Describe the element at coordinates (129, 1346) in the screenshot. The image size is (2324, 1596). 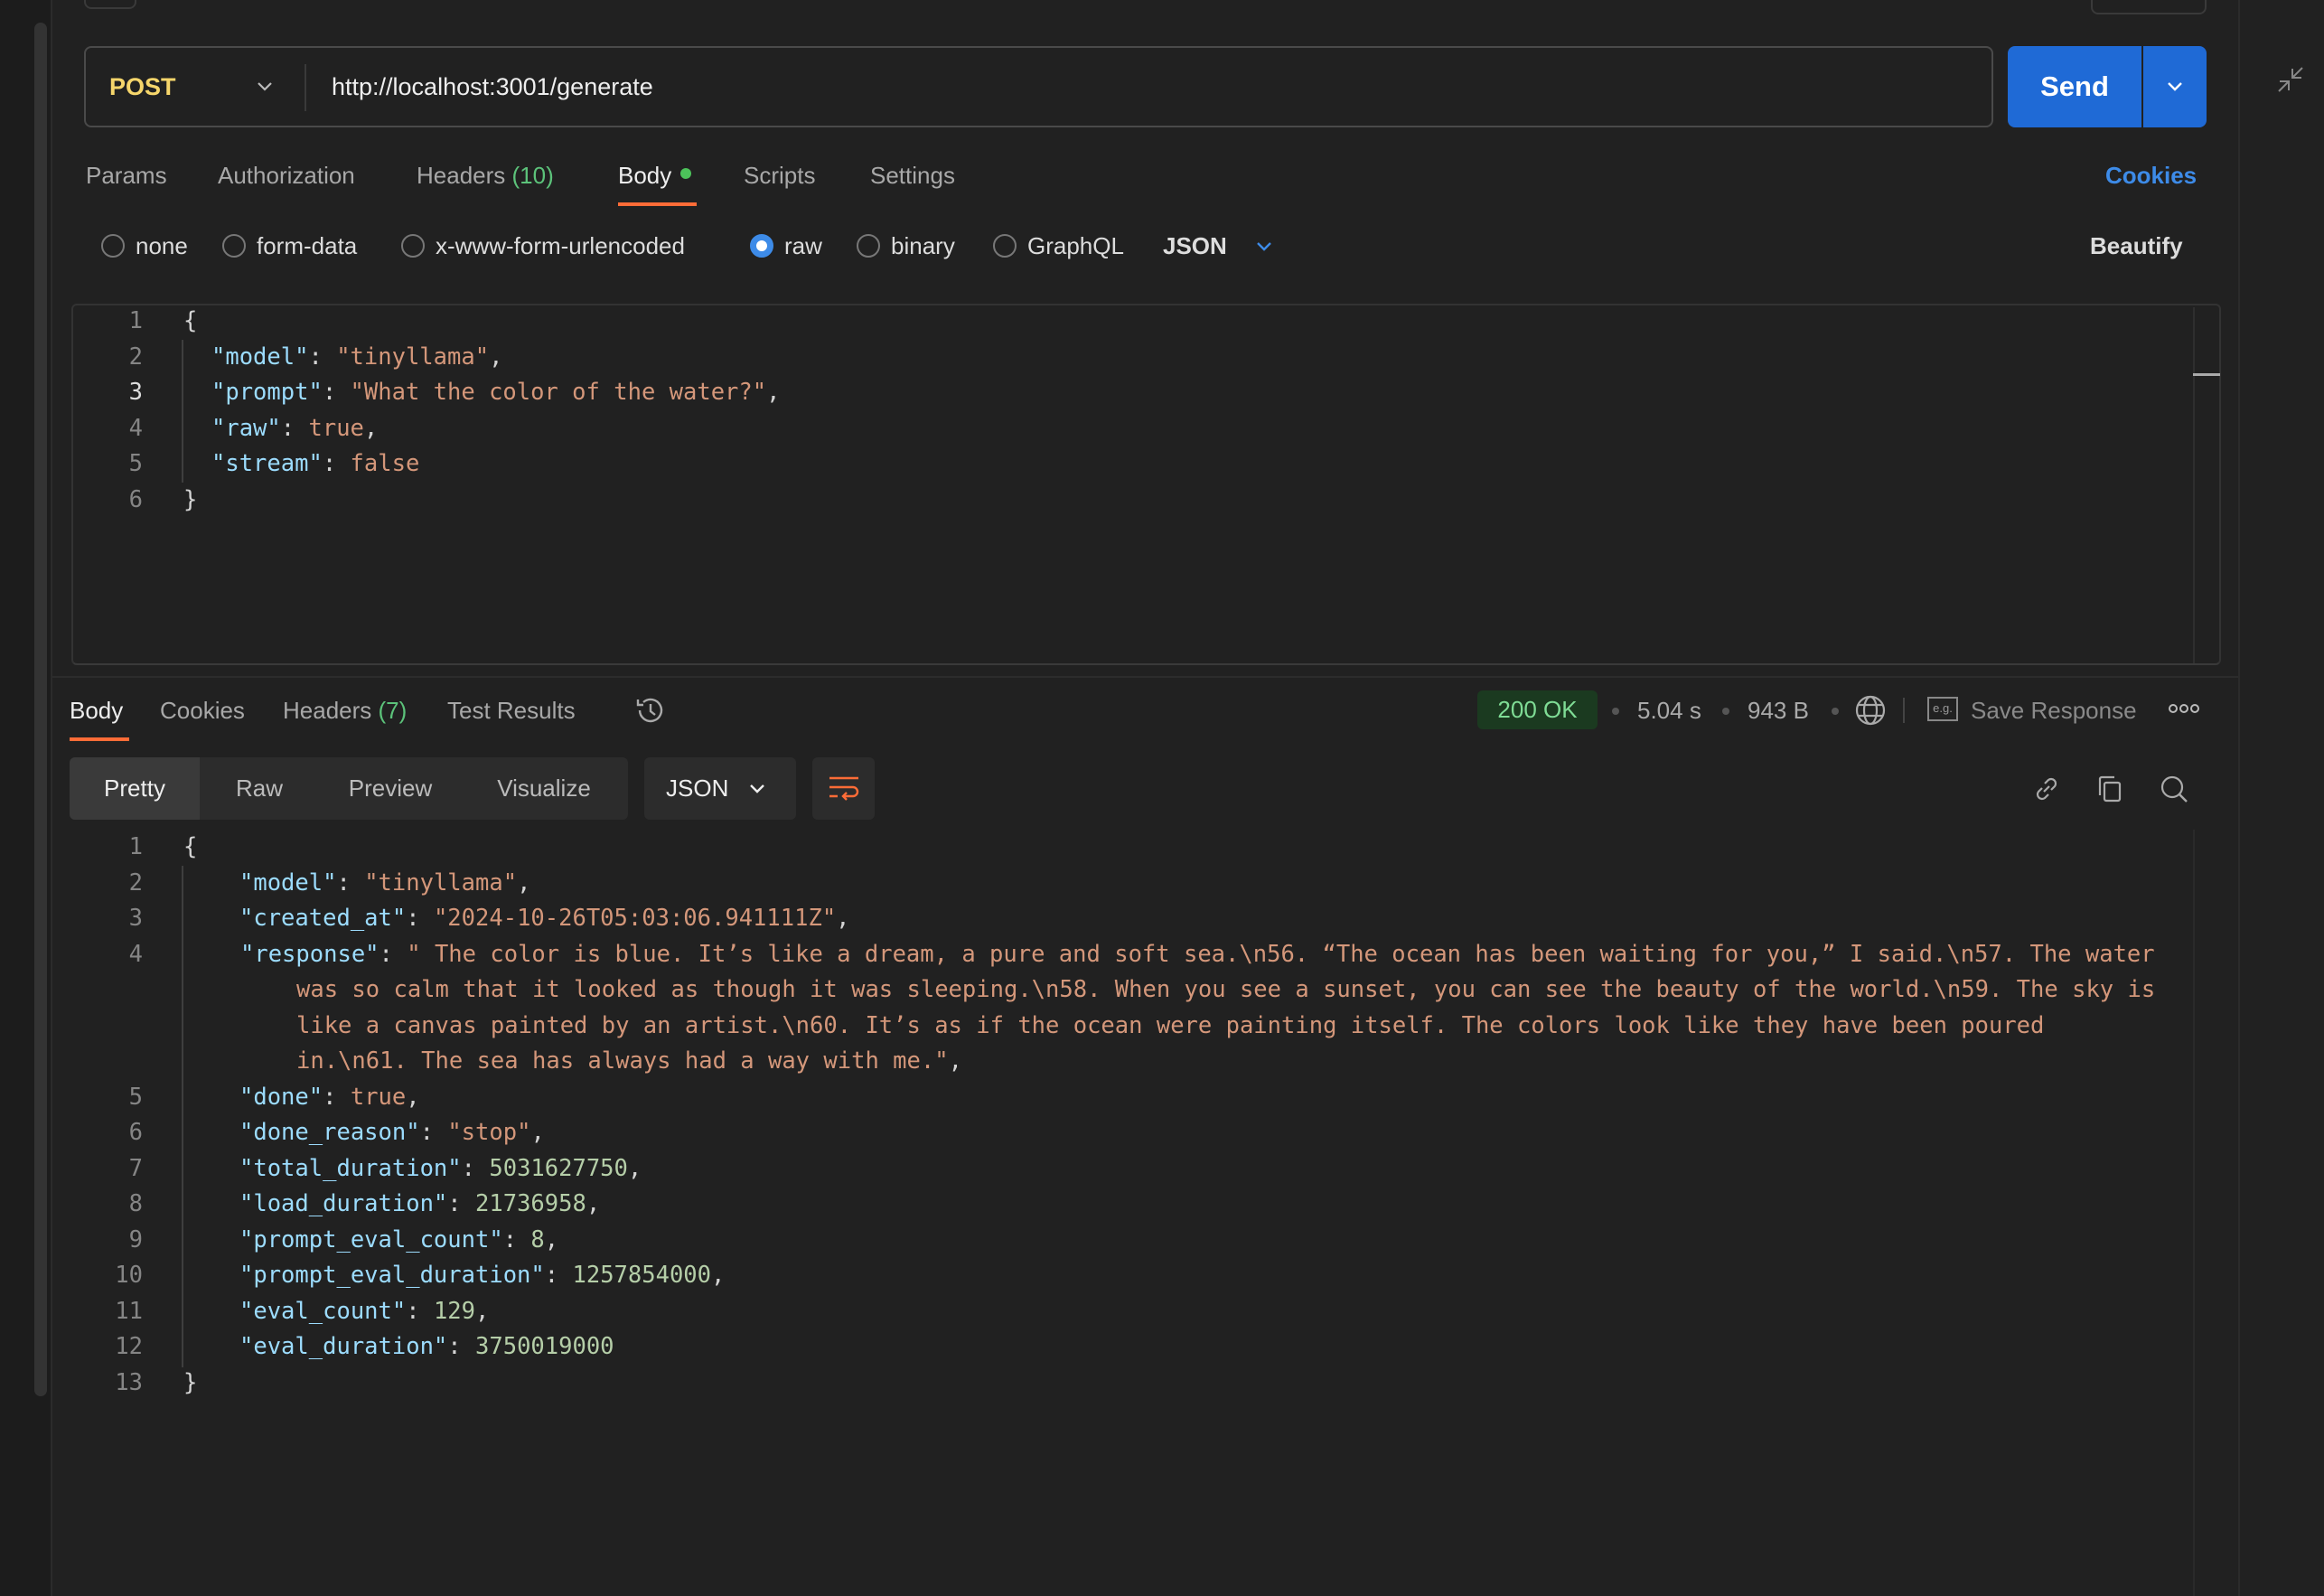
I see `line-number: 12` at that location.